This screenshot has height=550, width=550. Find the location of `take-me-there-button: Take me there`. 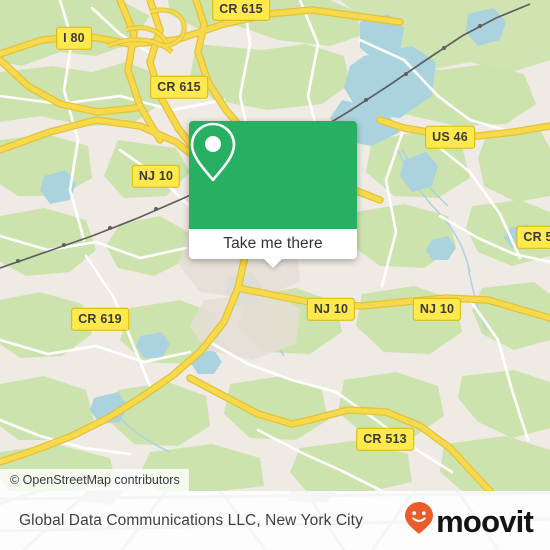

take-me-there-button: Take me there is located at coordinates (273, 244).